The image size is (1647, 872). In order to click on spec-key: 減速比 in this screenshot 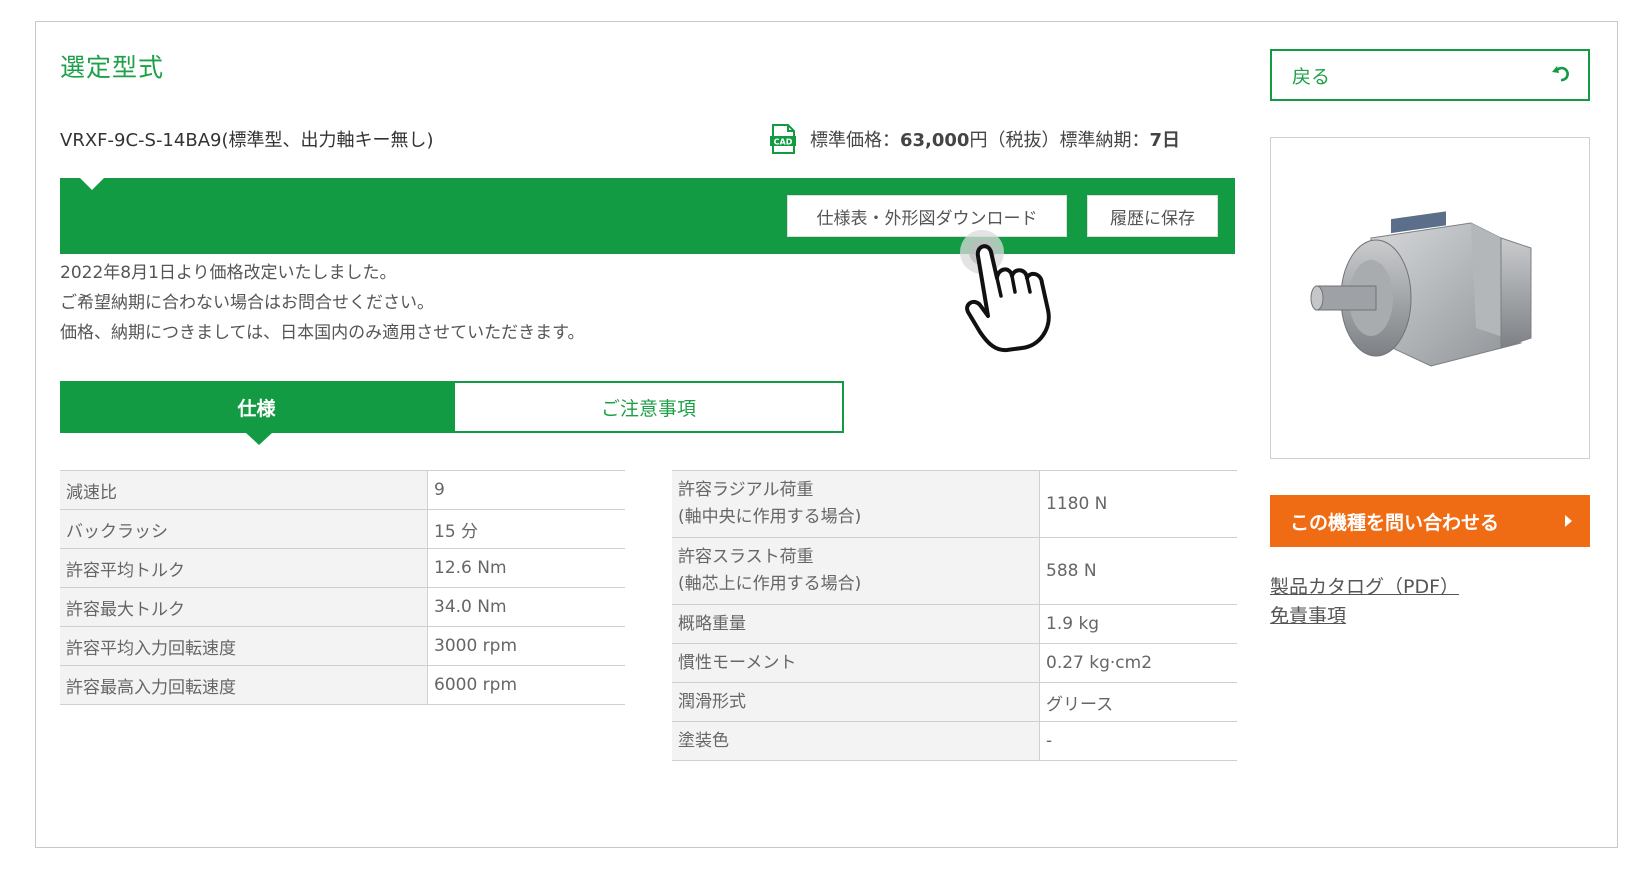, I will do `click(244, 490)`.